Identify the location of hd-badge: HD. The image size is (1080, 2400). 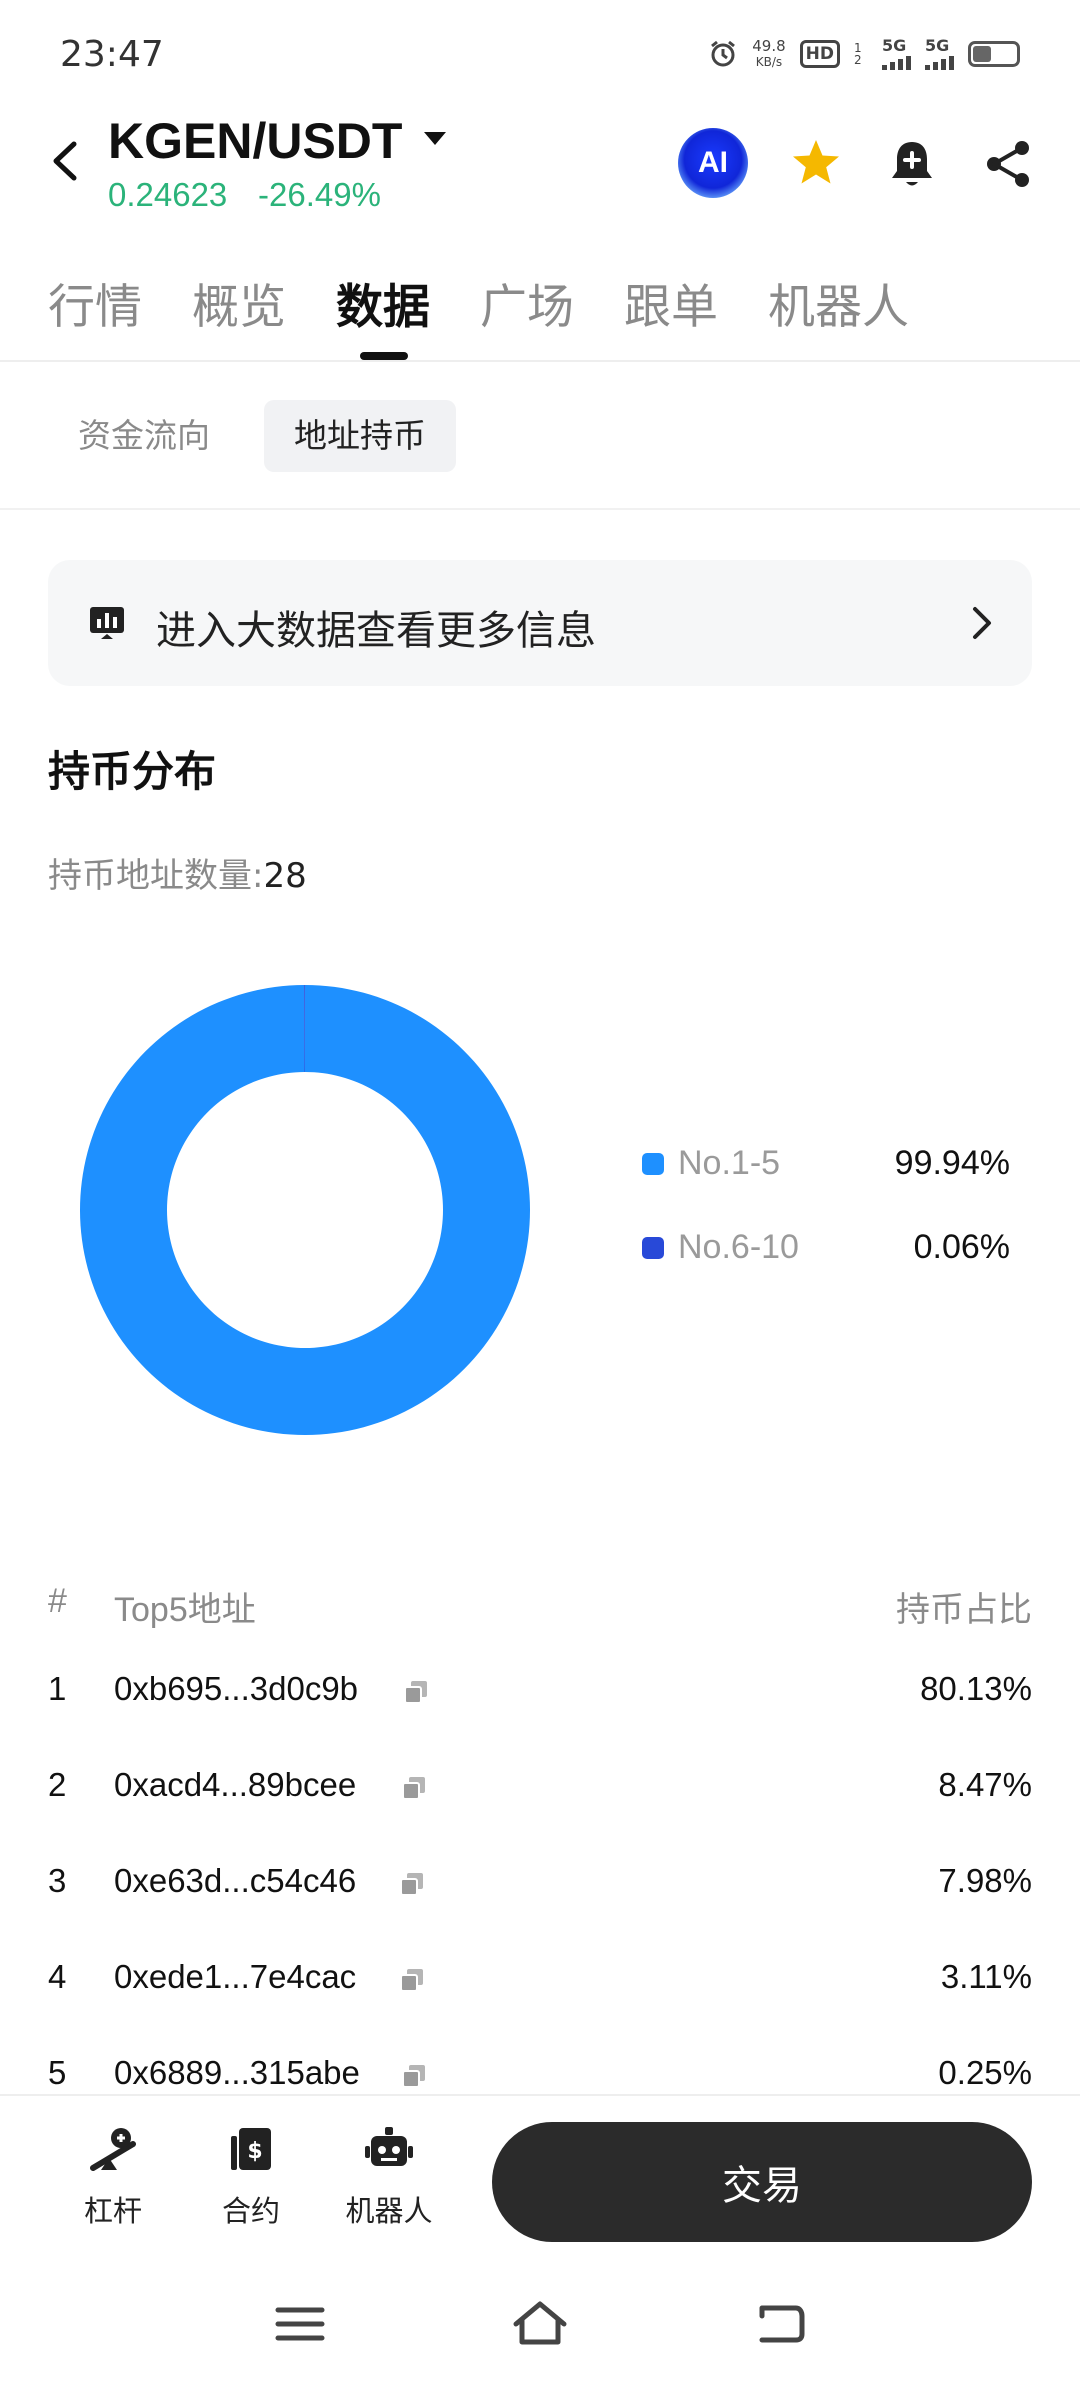
(819, 54).